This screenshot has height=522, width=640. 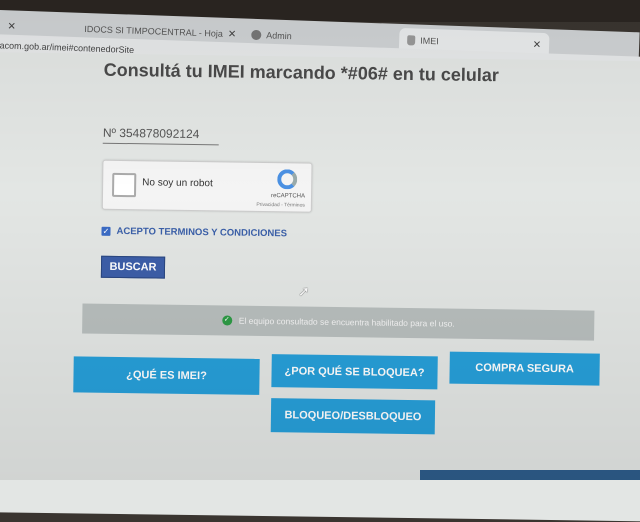 I want to click on globe-icon, so click(x=256, y=35).